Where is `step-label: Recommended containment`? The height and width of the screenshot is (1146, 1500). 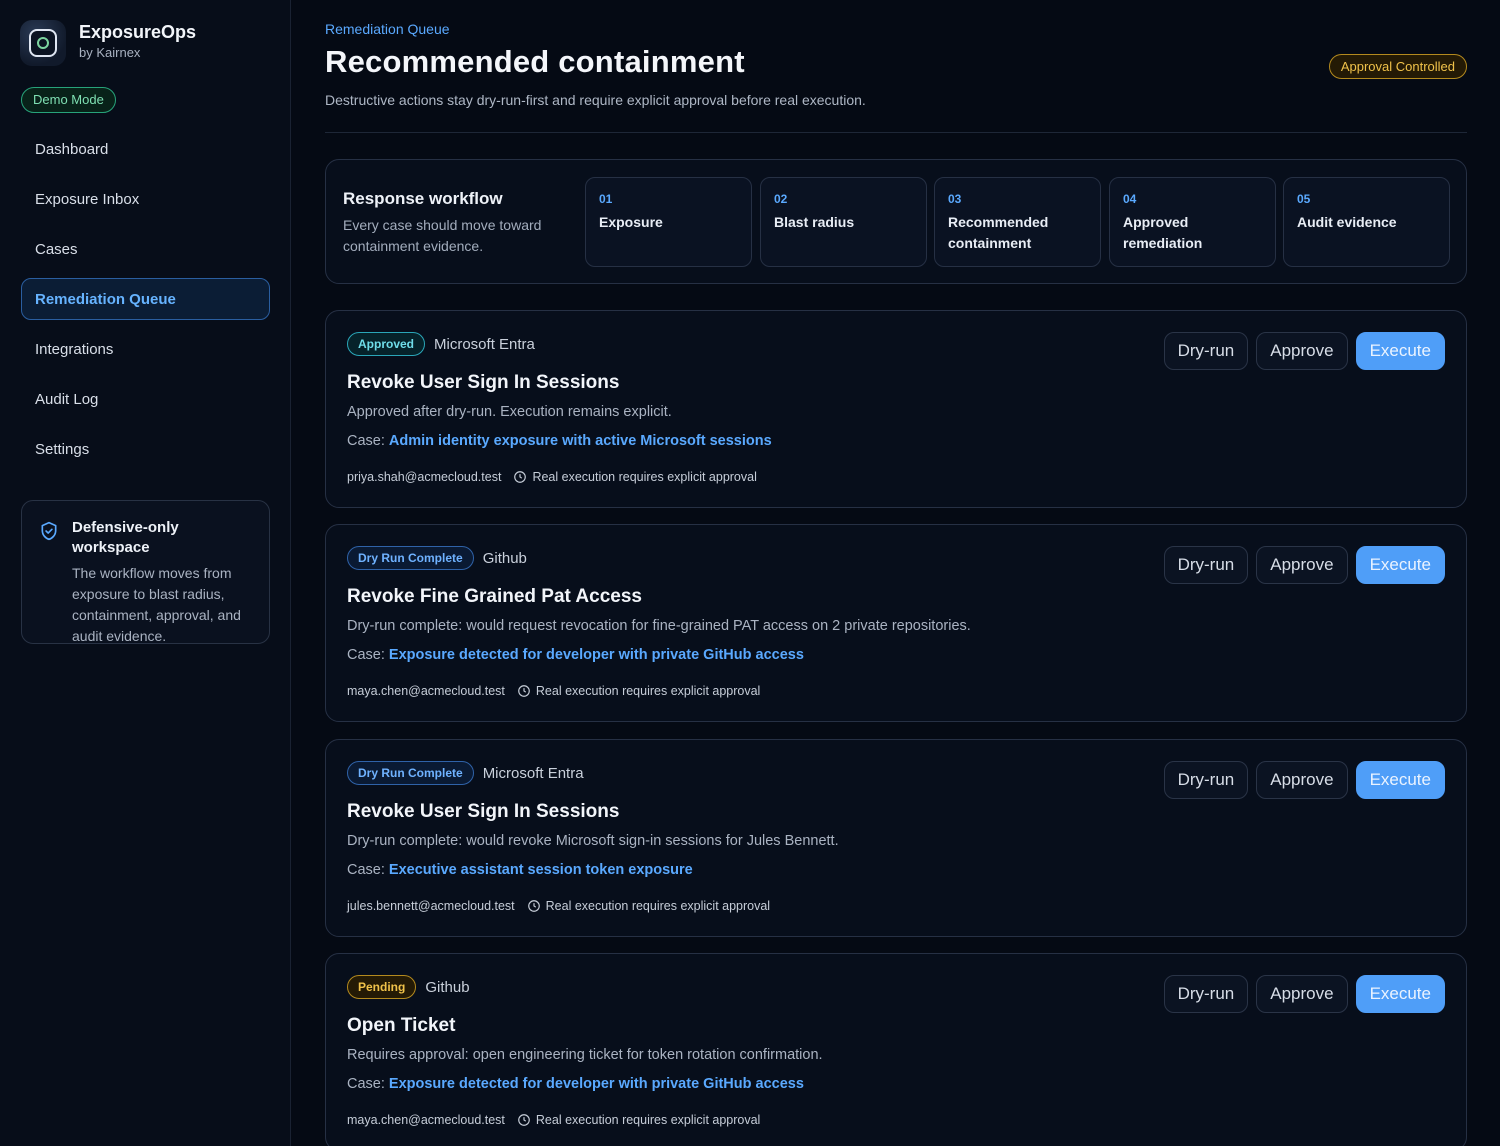 step-label: Recommended containment is located at coordinates (998, 232).